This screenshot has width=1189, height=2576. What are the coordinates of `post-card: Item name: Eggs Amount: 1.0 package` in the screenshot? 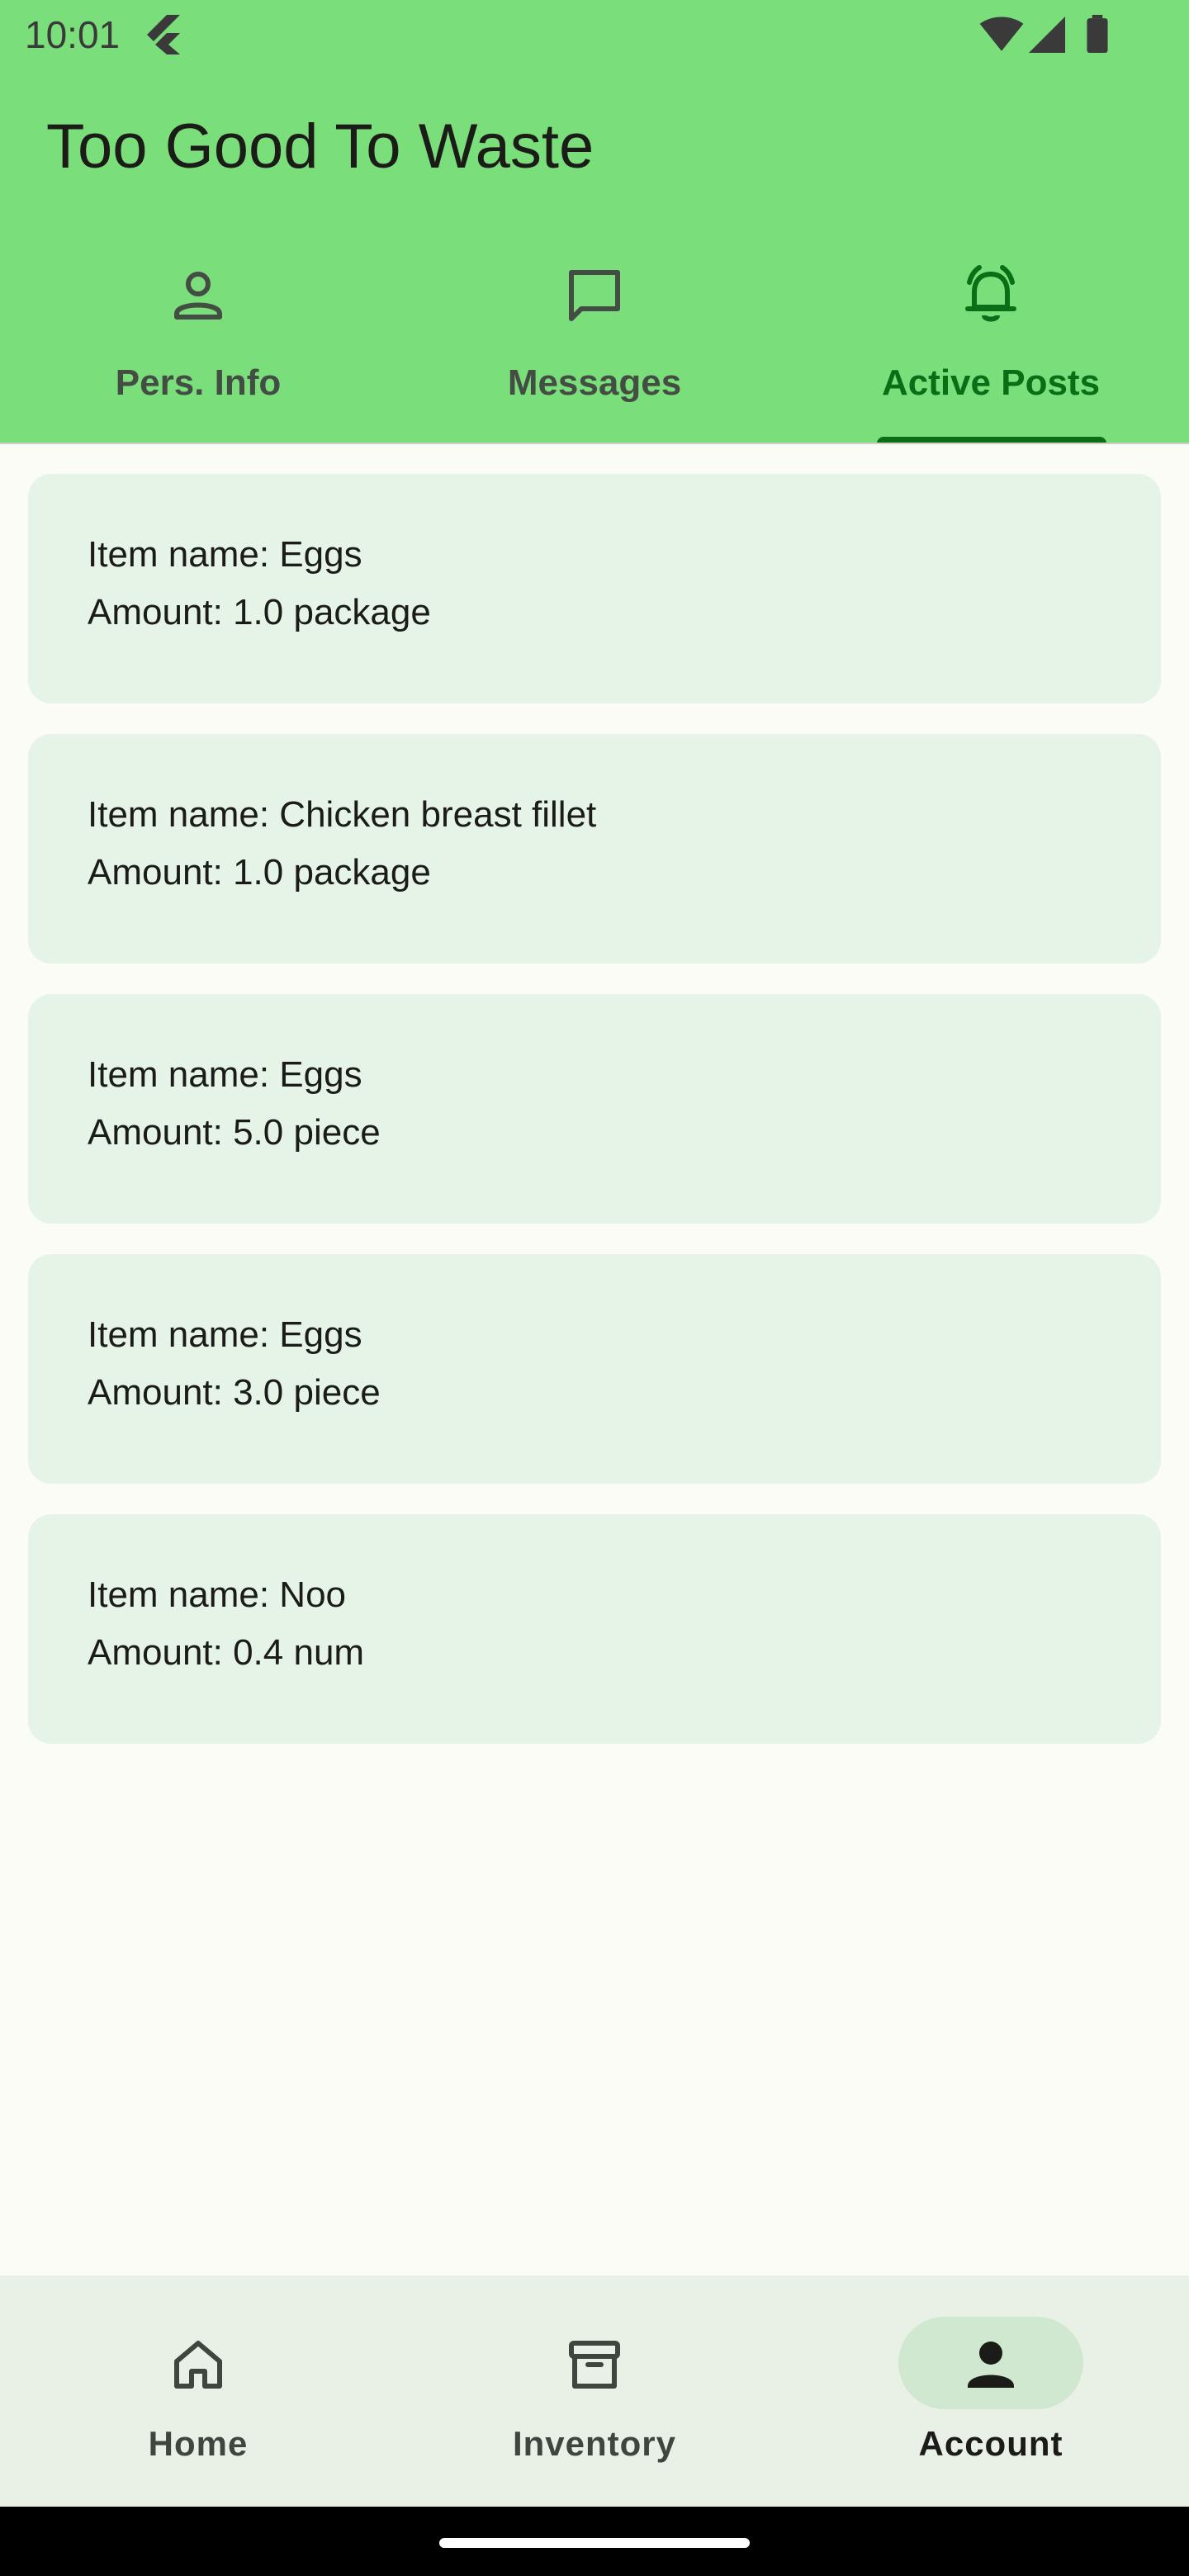 It's located at (594, 588).